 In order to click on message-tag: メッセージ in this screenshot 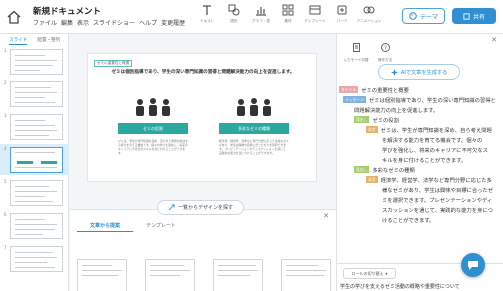, I will do `click(354, 99)`.